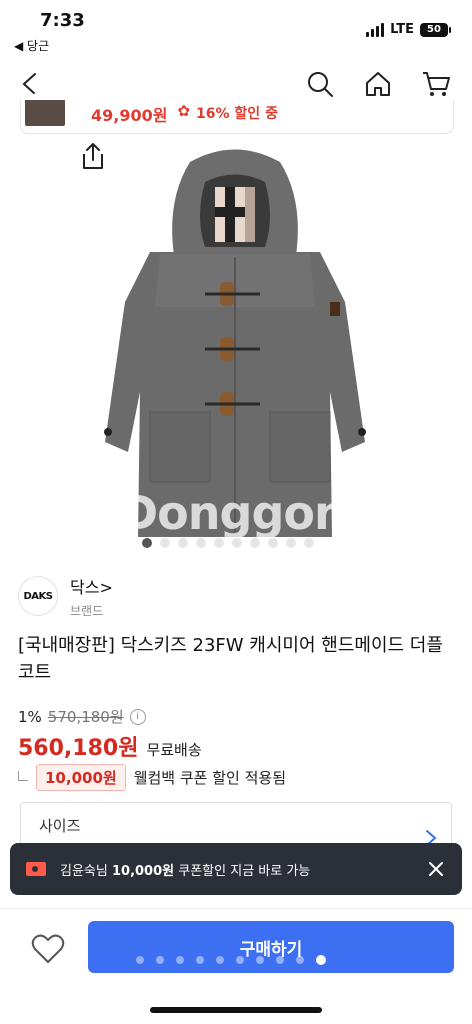  What do you see at coordinates (62, 20) in the screenshot?
I see `status-time: 7:33` at bounding box center [62, 20].